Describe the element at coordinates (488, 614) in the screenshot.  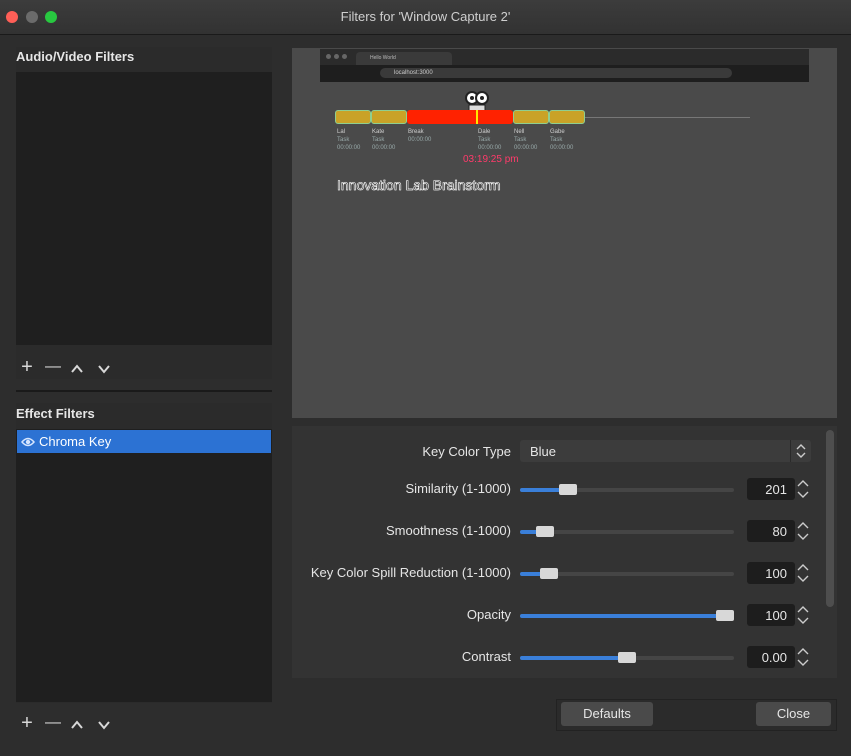
I see `opacity-label: Opacity` at that location.